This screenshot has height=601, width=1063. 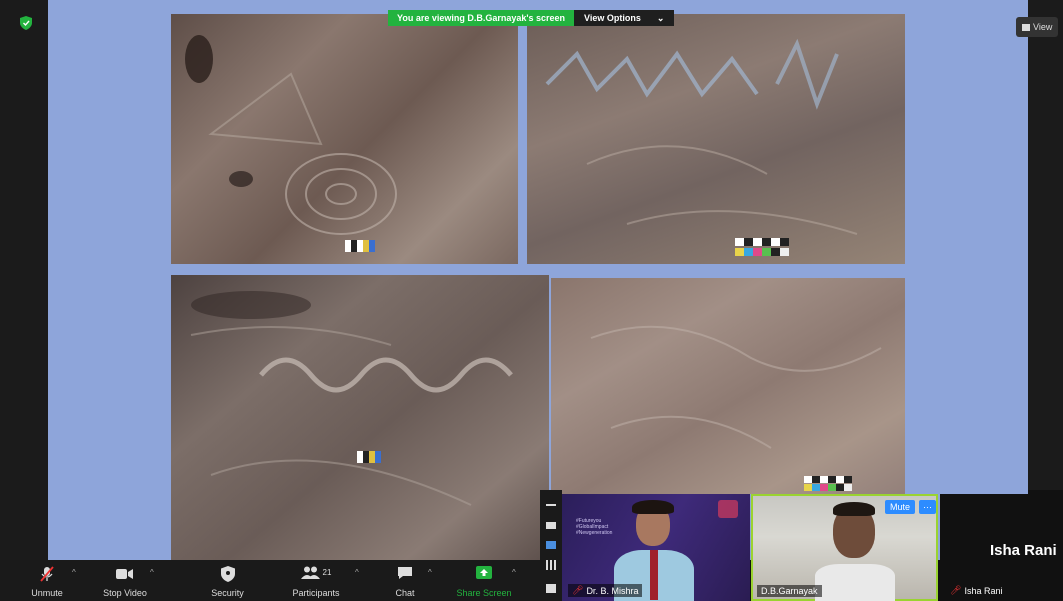 What do you see at coordinates (484, 580) in the screenshot?
I see `share-screen-button: Share Screen` at bounding box center [484, 580].